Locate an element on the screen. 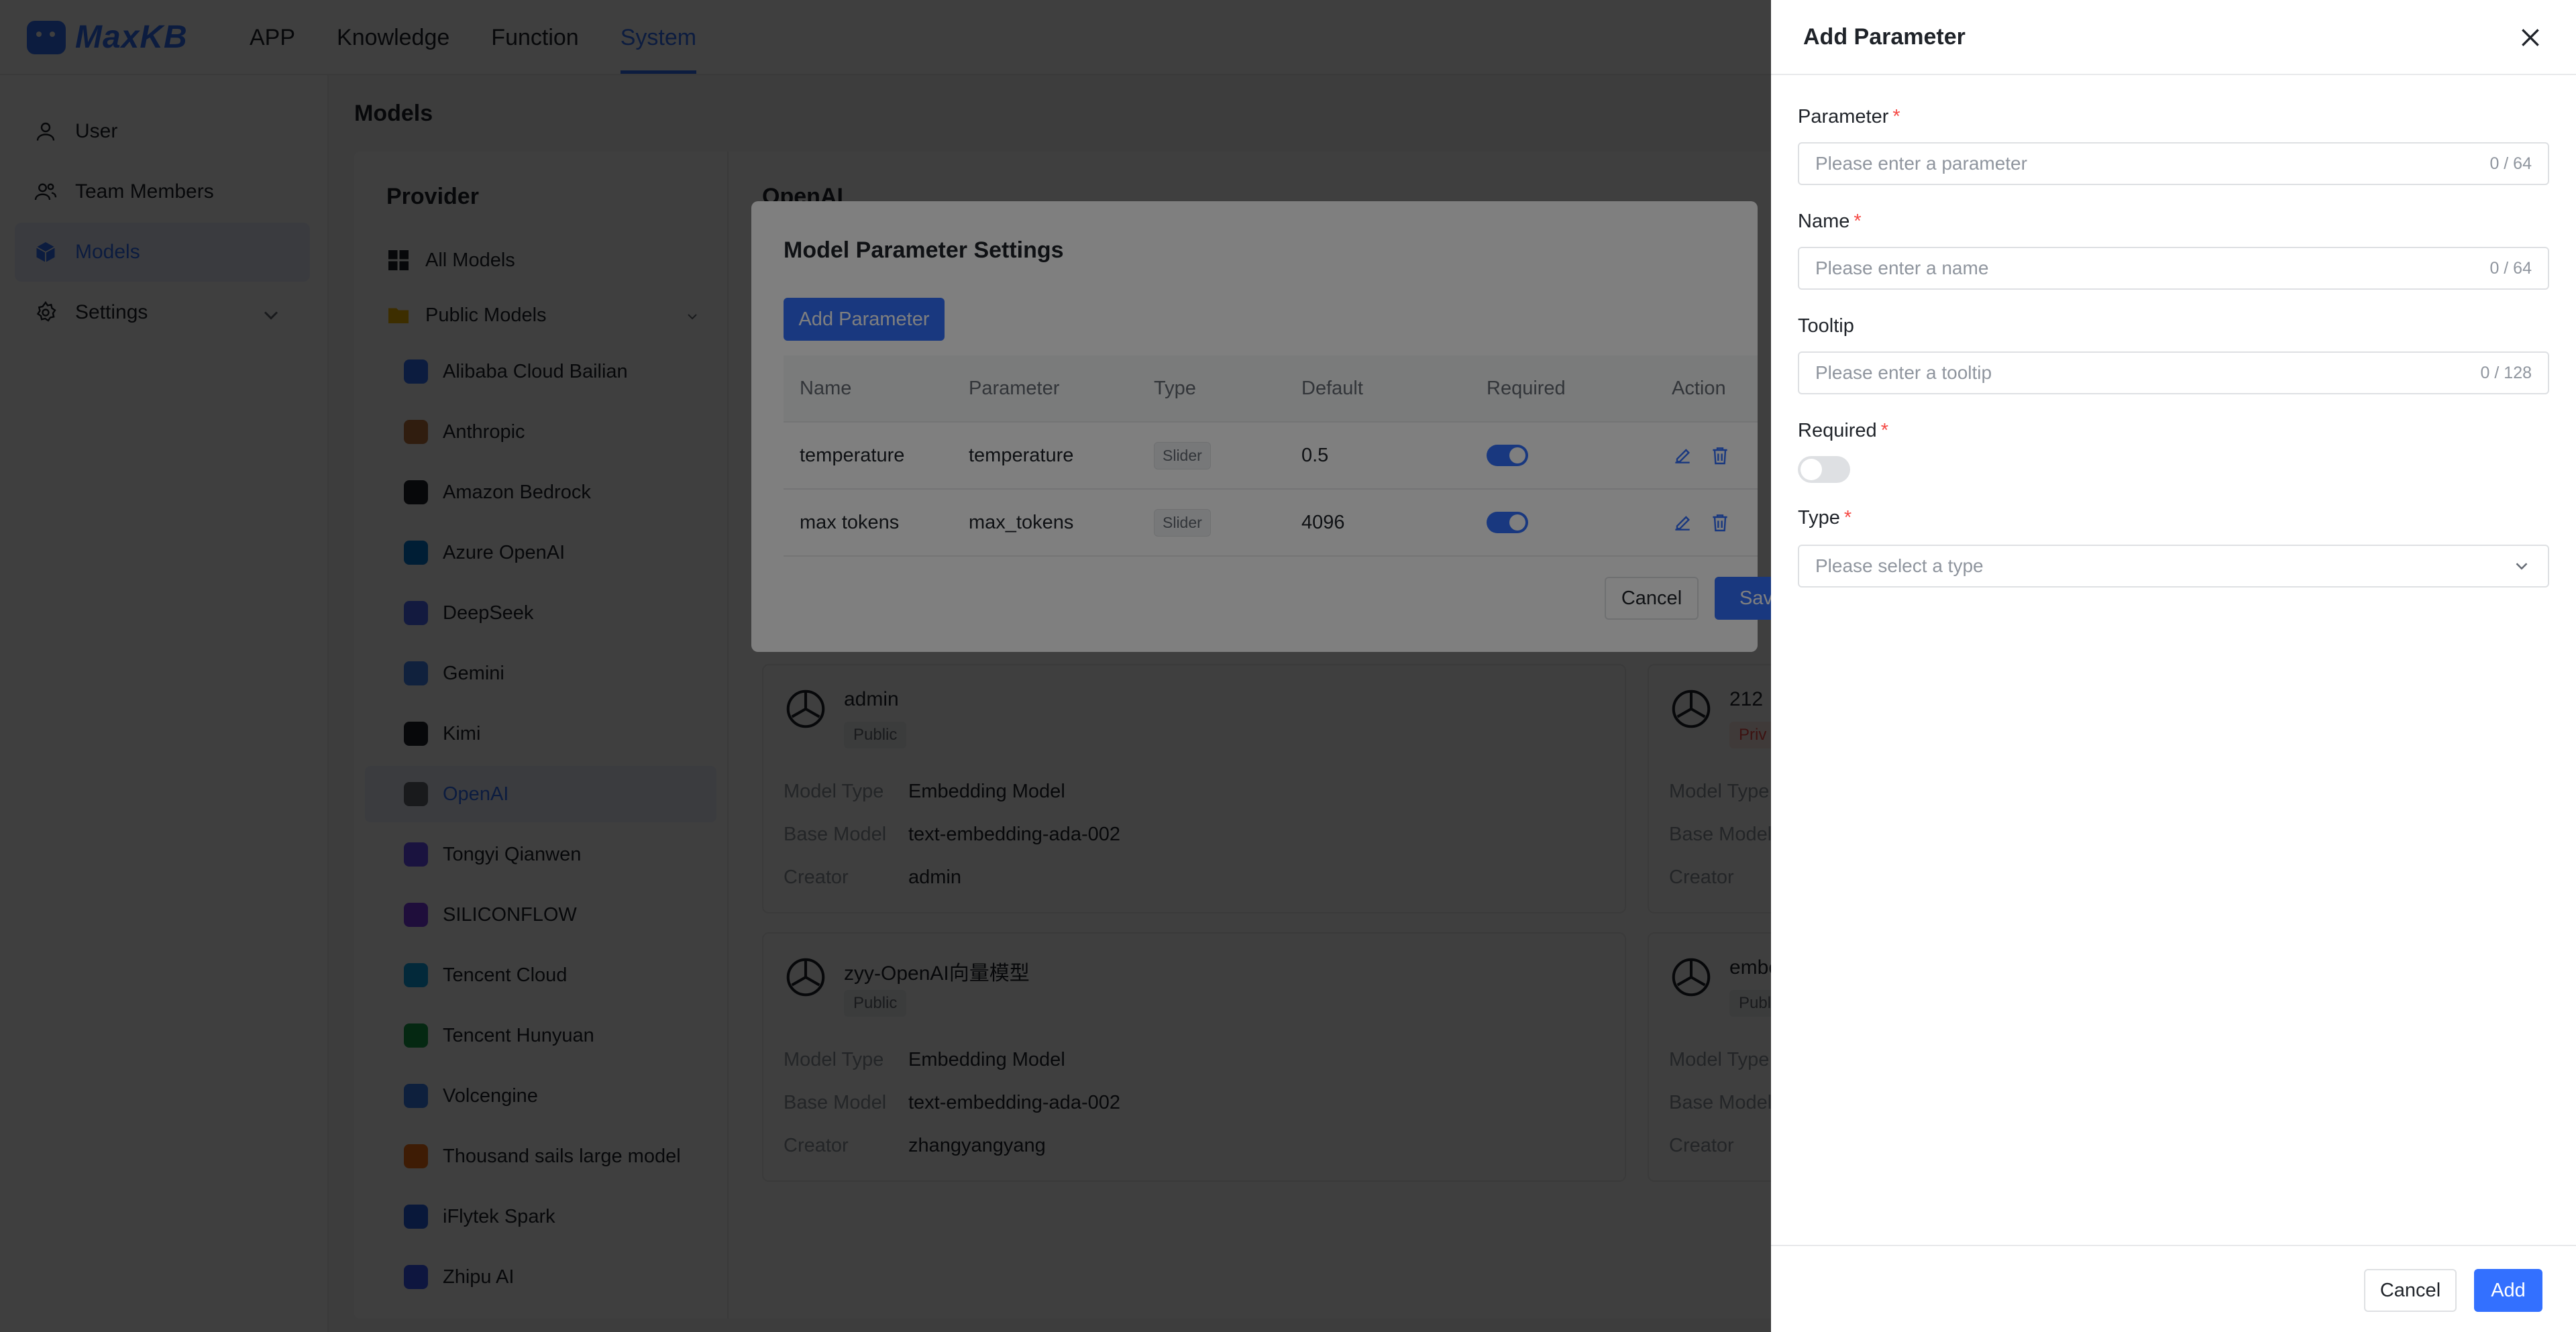 The image size is (2576, 1332). tooltip-label: Tooltip is located at coordinates (1826, 326).